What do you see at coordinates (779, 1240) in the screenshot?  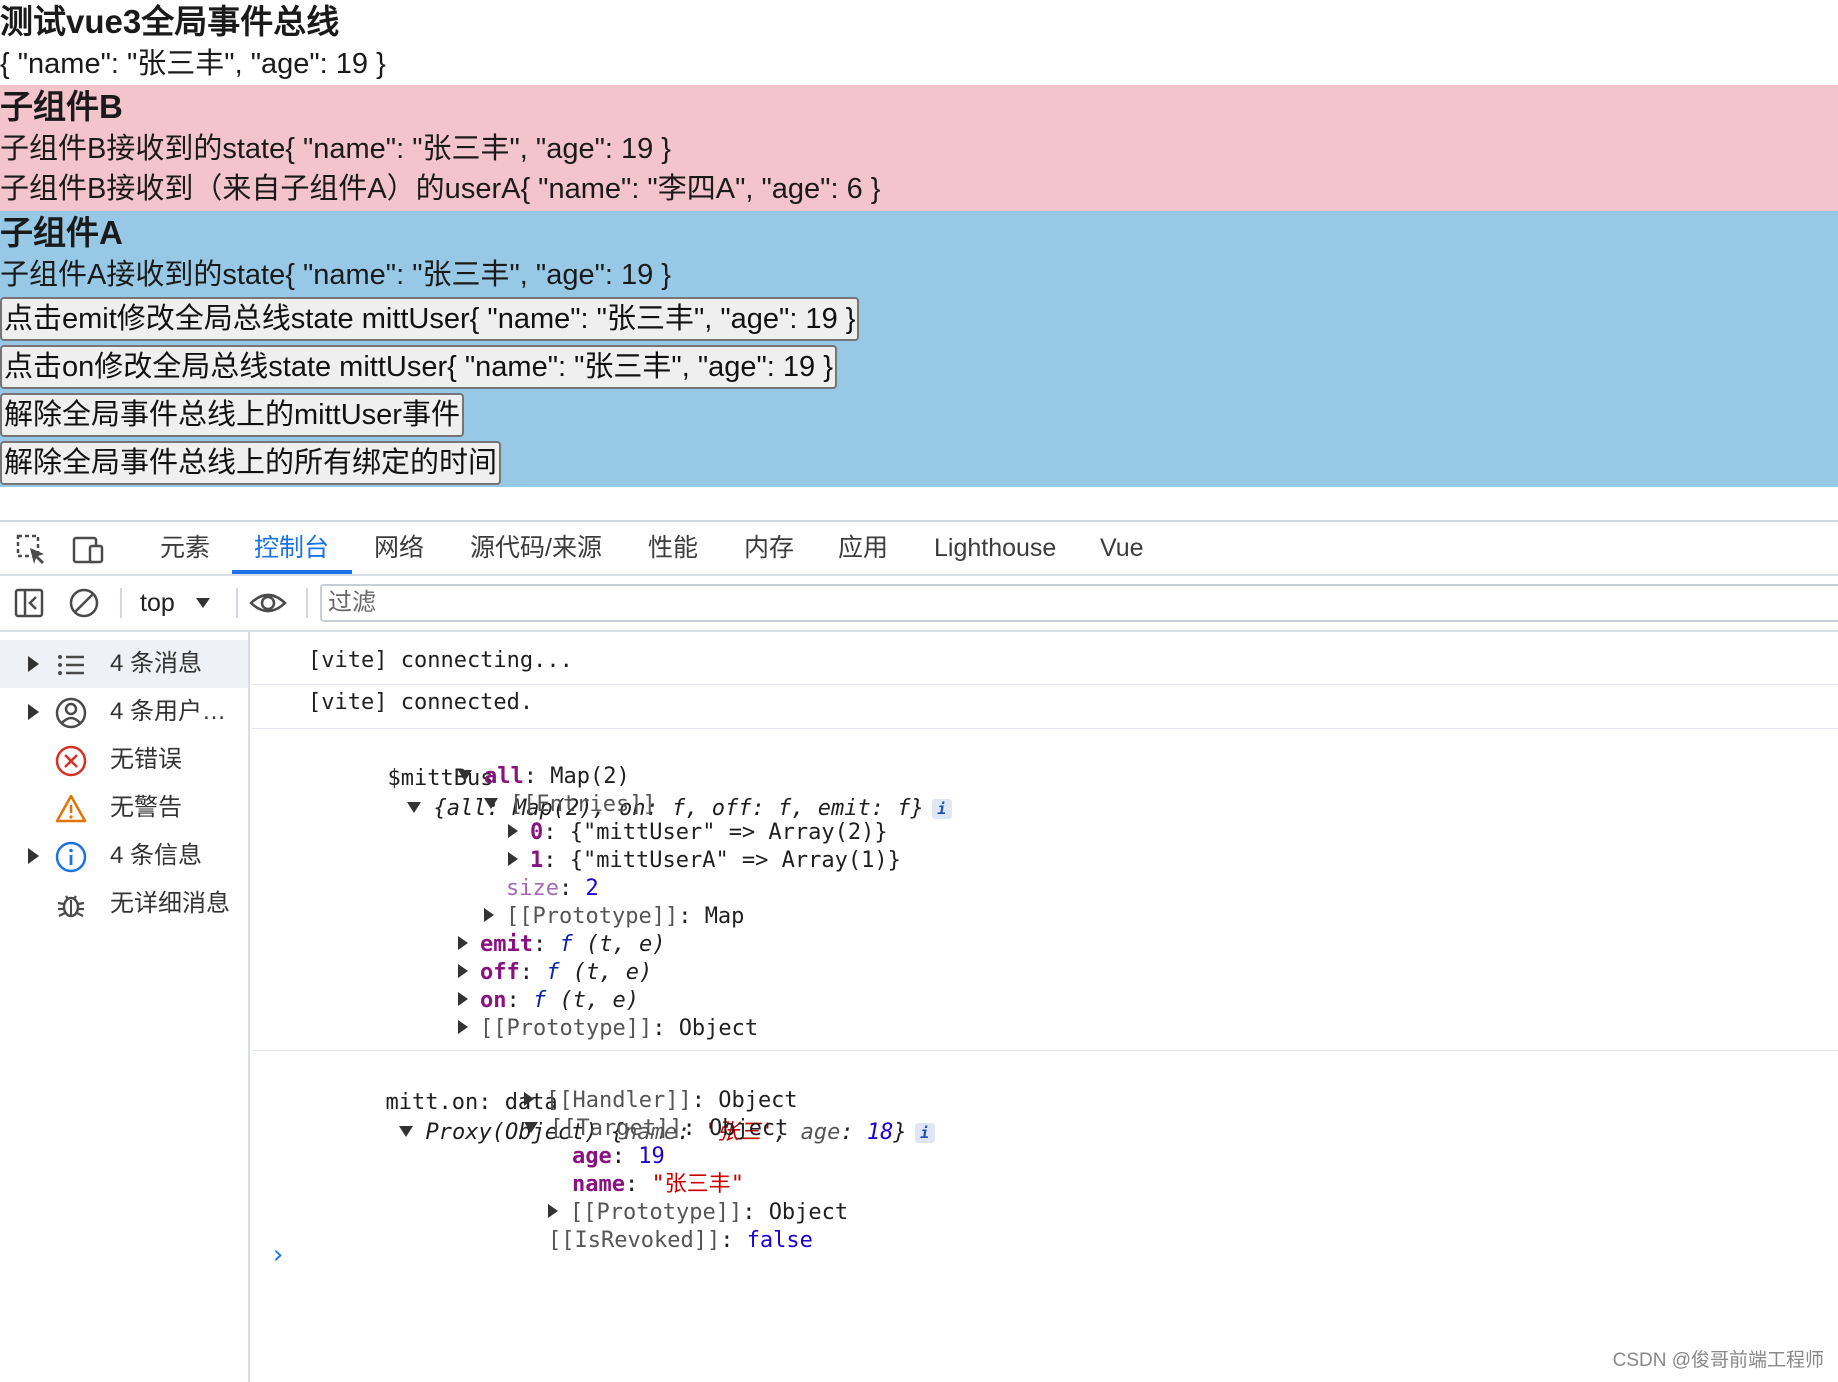 I see `prop-value: false` at bounding box center [779, 1240].